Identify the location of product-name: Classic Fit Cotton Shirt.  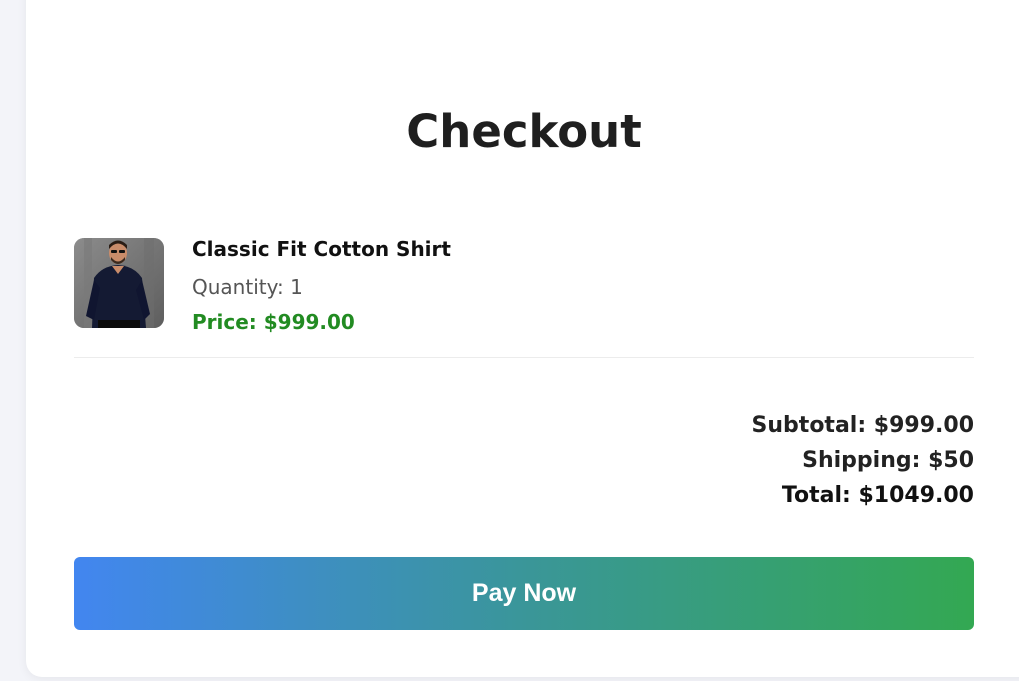
(321, 249).